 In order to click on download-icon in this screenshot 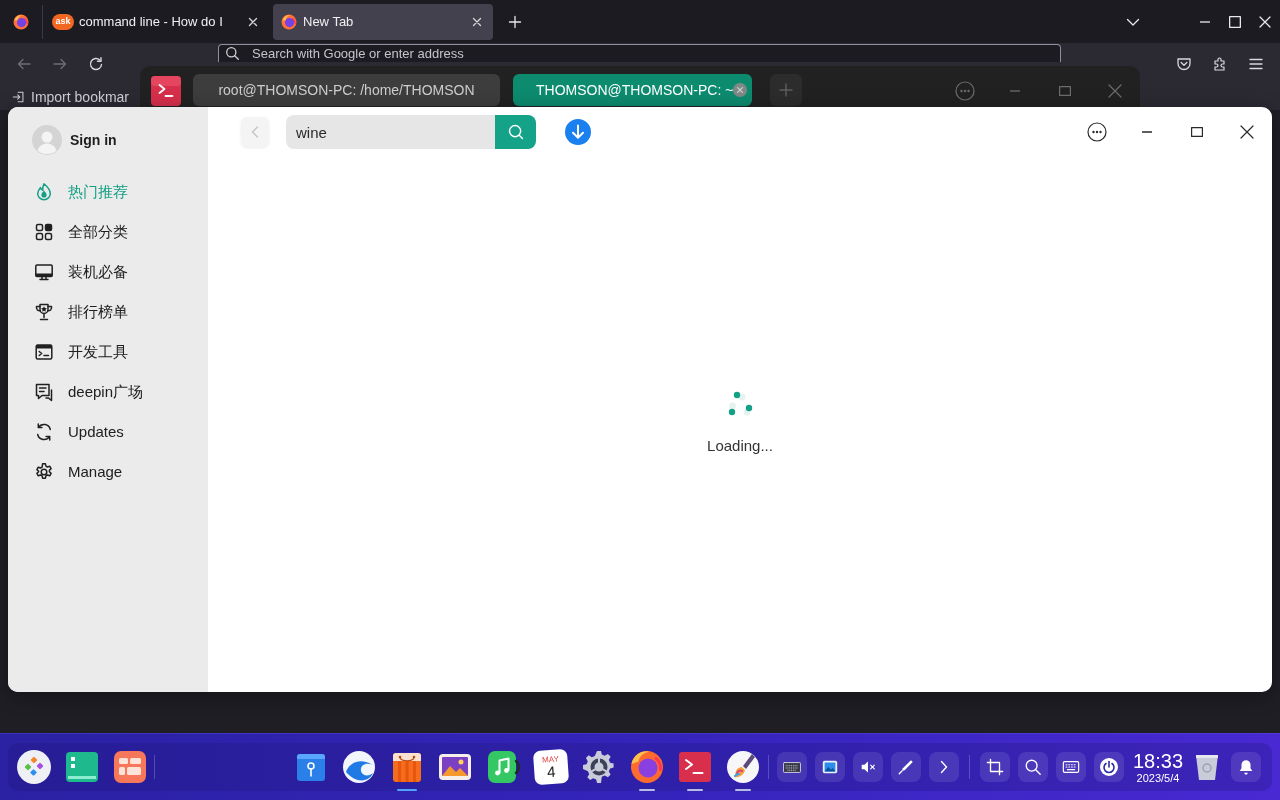, I will do `click(578, 132)`.